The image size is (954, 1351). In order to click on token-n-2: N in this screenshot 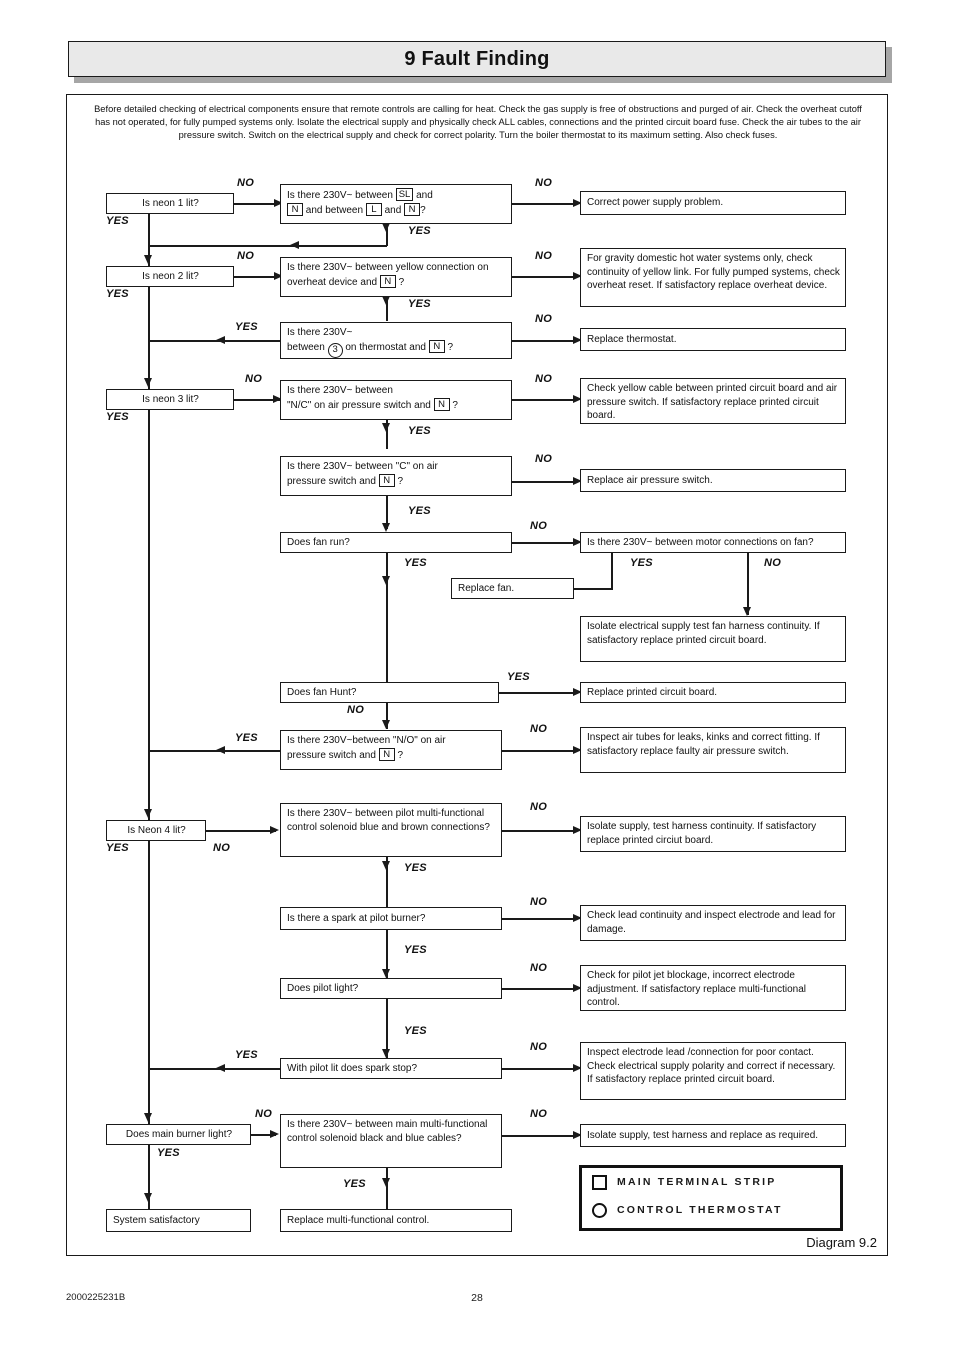, I will do `click(412, 209)`.